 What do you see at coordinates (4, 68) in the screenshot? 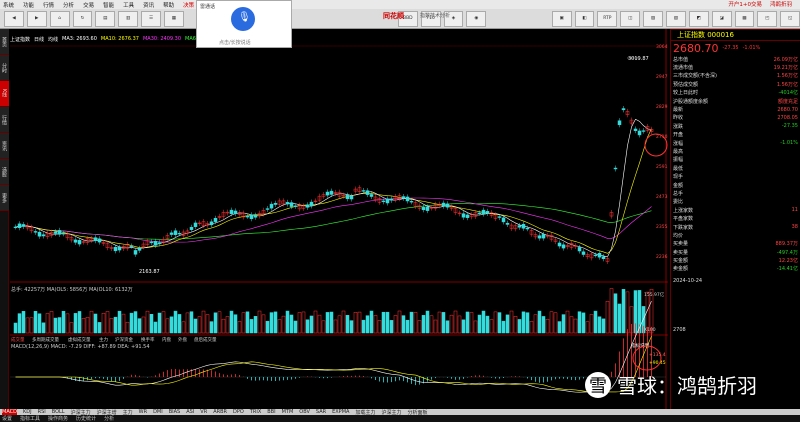
I see `tab-timeshare: 分时` at bounding box center [4, 68].